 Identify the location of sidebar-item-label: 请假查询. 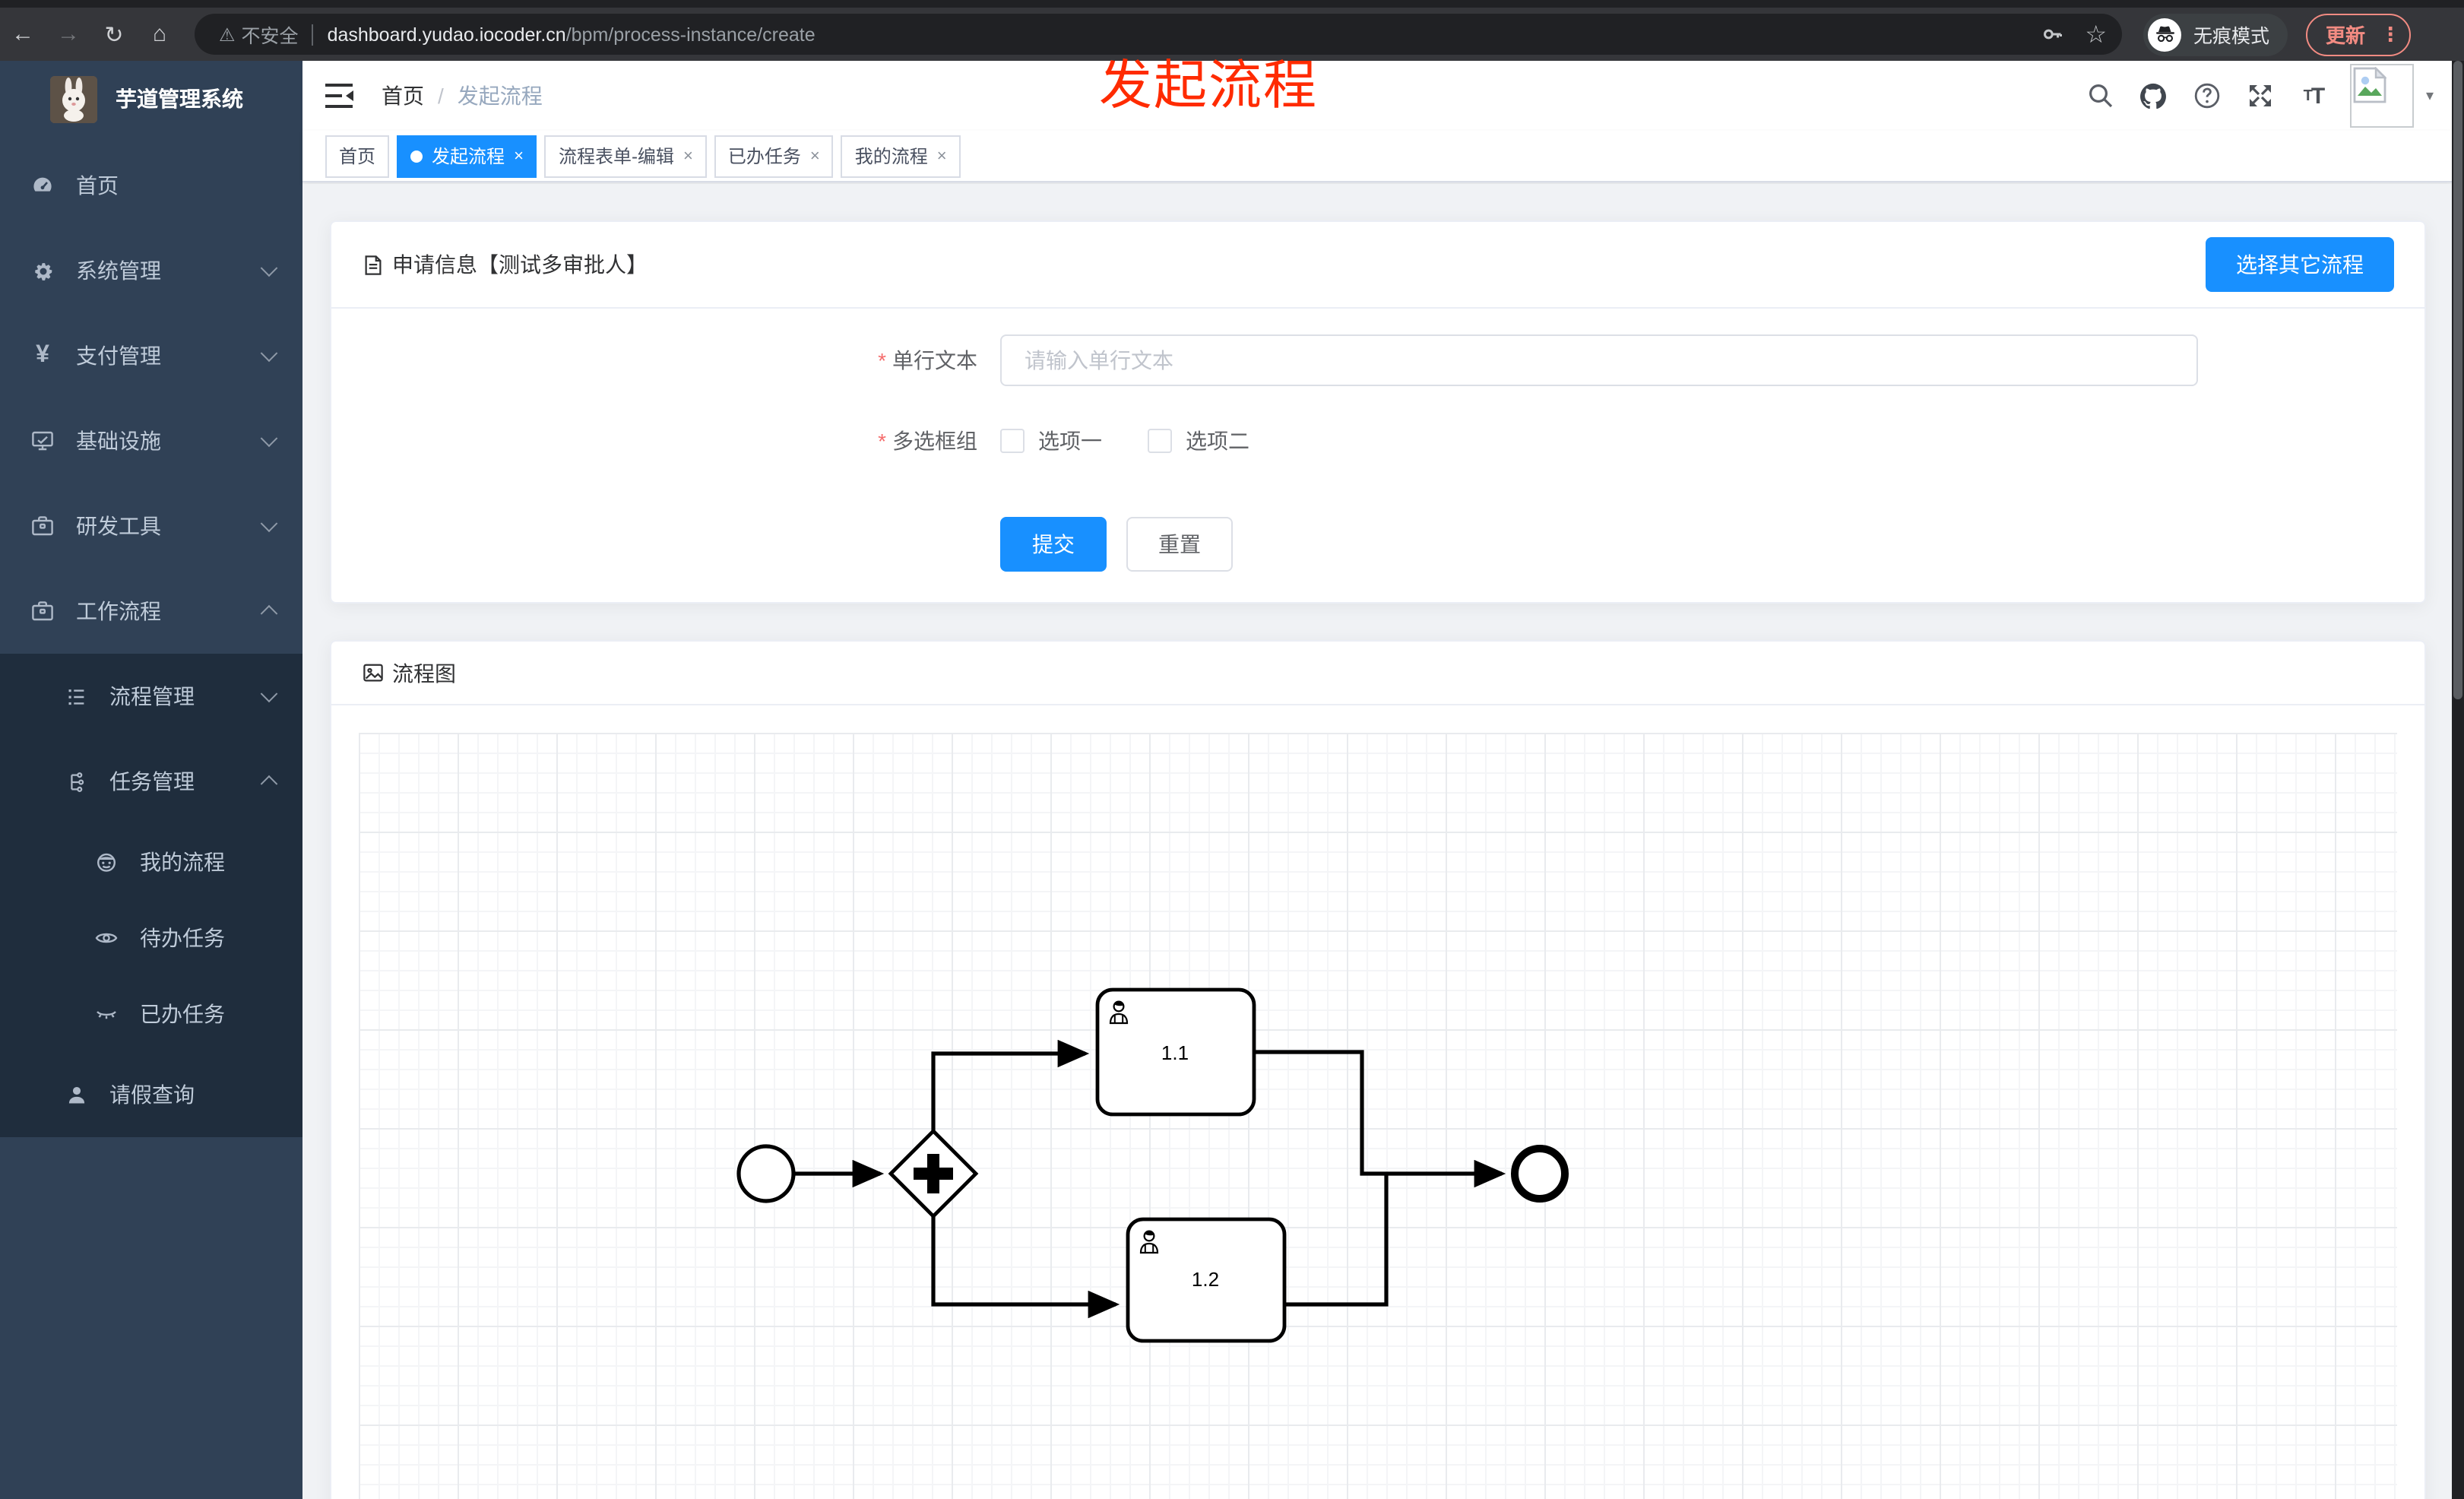
(152, 1094).